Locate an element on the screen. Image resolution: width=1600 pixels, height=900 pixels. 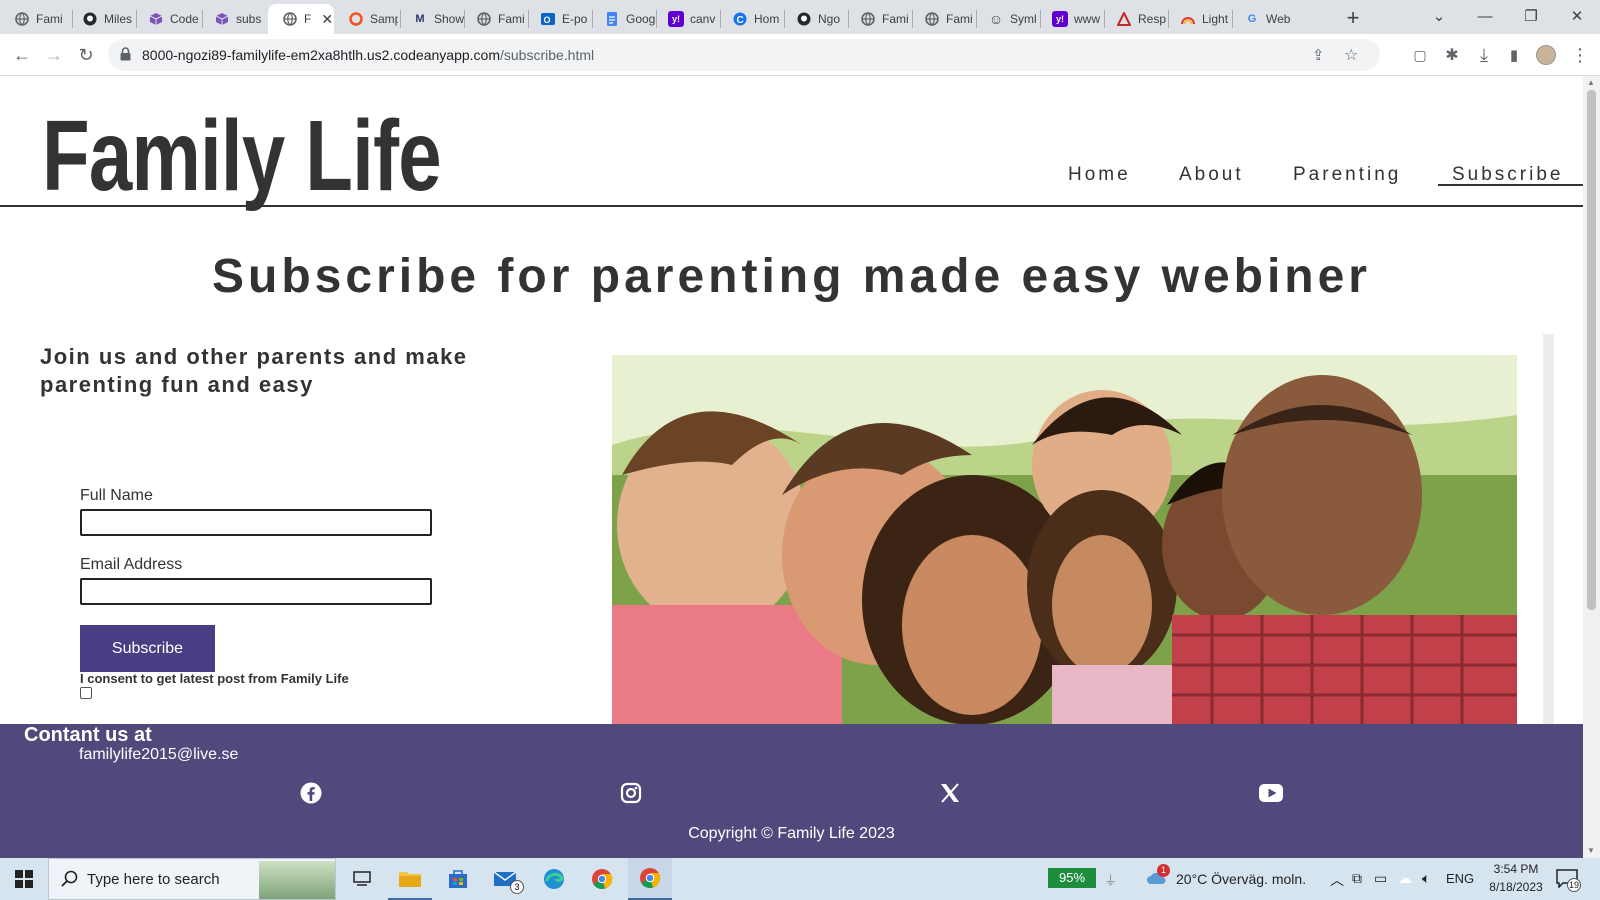
share-icon: ⇪ is located at coordinates (1318, 55).